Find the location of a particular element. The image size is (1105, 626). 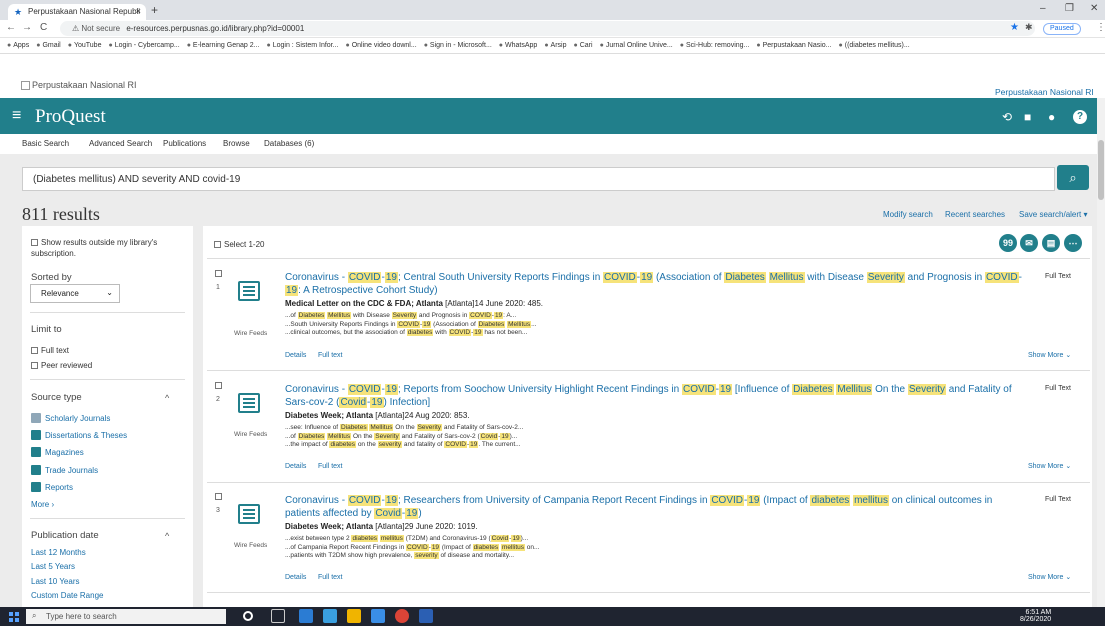

more-actions-icon: ⋯ is located at coordinates (1073, 243).